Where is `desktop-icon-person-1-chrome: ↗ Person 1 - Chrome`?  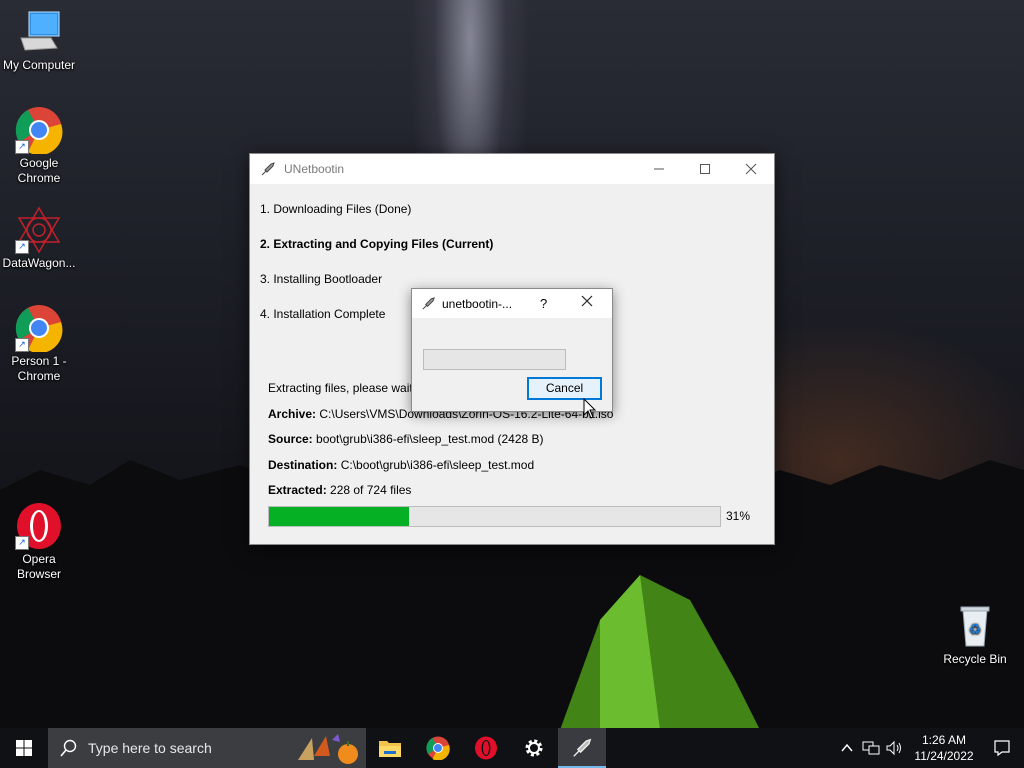
desktop-icon-person-1-chrome: ↗ Person 1 - Chrome is located at coordinates (39, 344).